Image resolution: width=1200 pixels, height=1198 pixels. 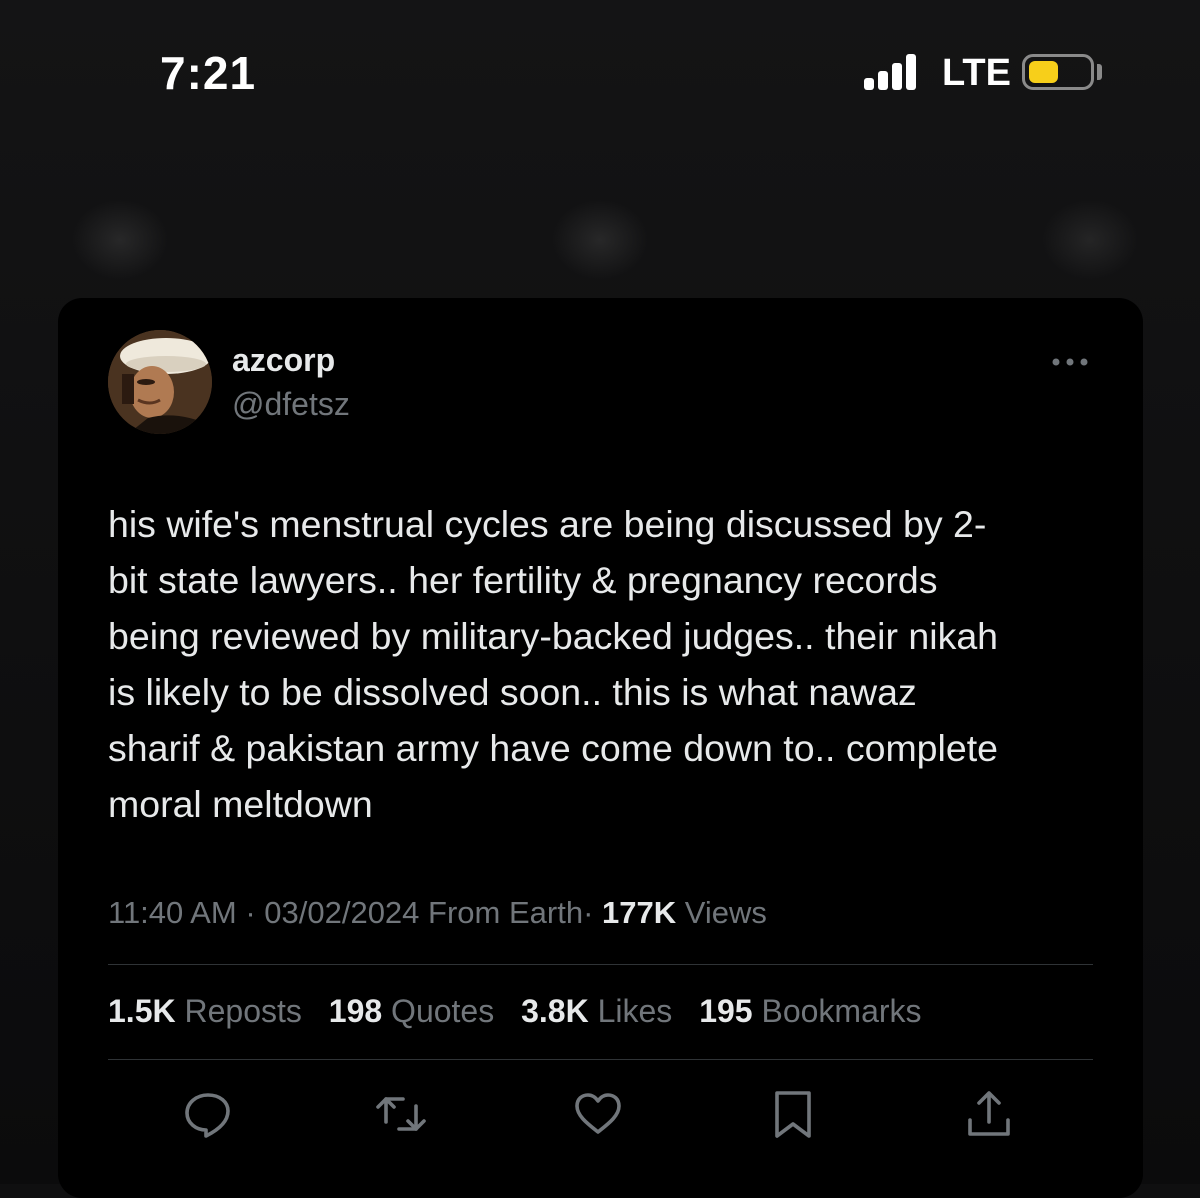 I want to click on quotes-count: 198, so click(x=355, y=1011).